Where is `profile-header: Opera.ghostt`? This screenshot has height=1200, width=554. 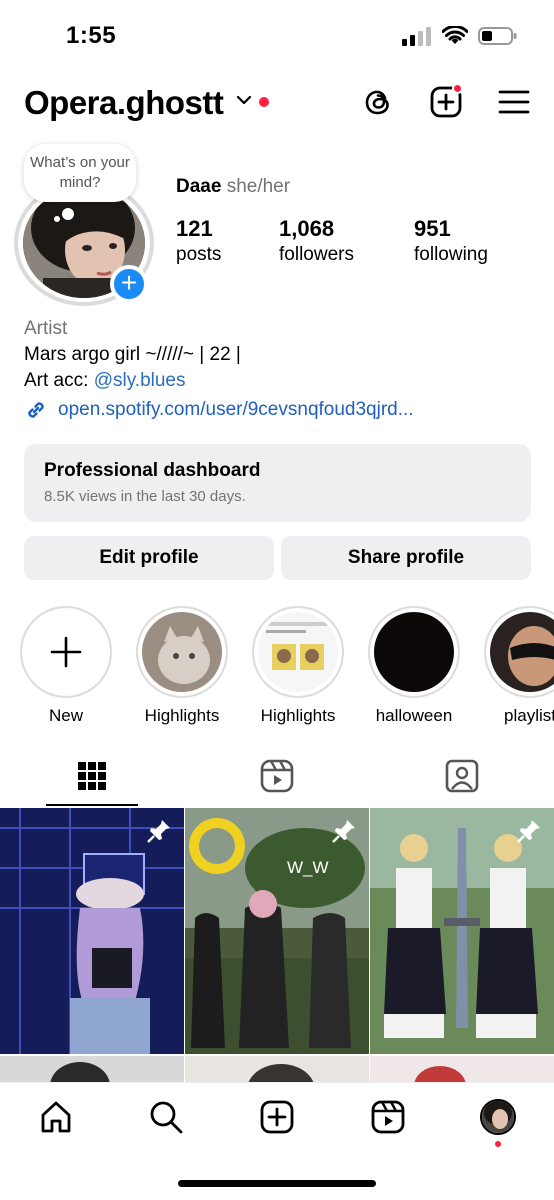 profile-header: Opera.ghostt is located at coordinates (277, 105).